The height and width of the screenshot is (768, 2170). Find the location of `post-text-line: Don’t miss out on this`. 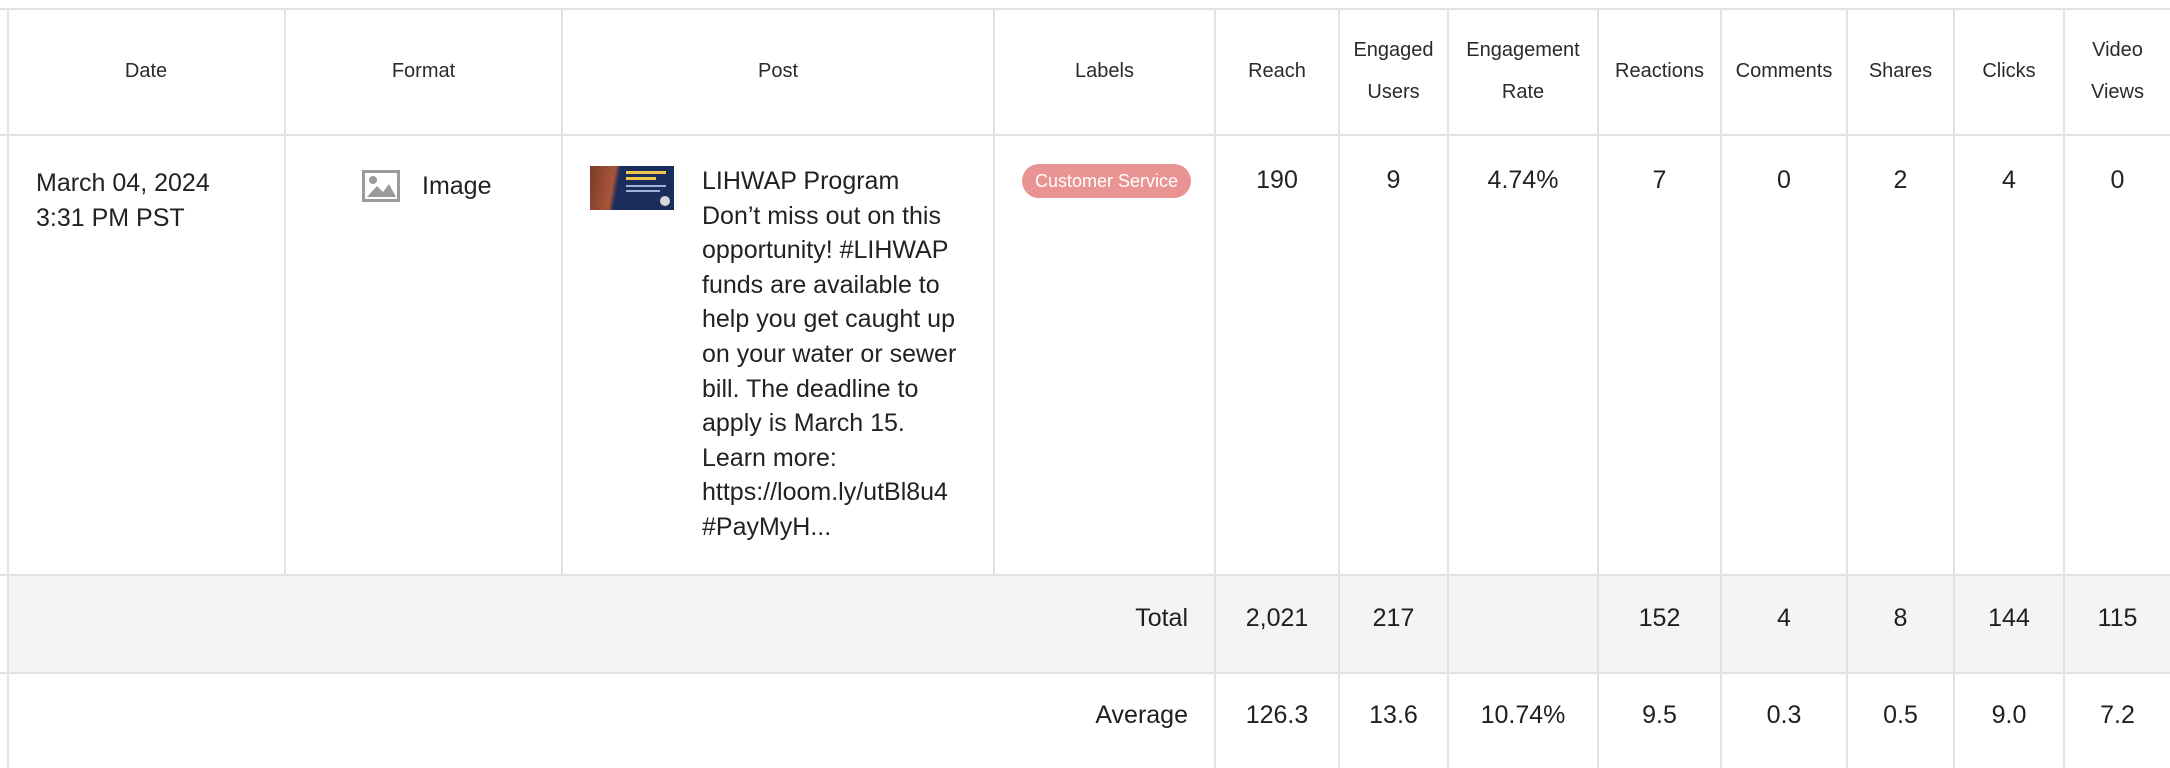

post-text-line: Don’t miss out on this is located at coordinates (821, 215).